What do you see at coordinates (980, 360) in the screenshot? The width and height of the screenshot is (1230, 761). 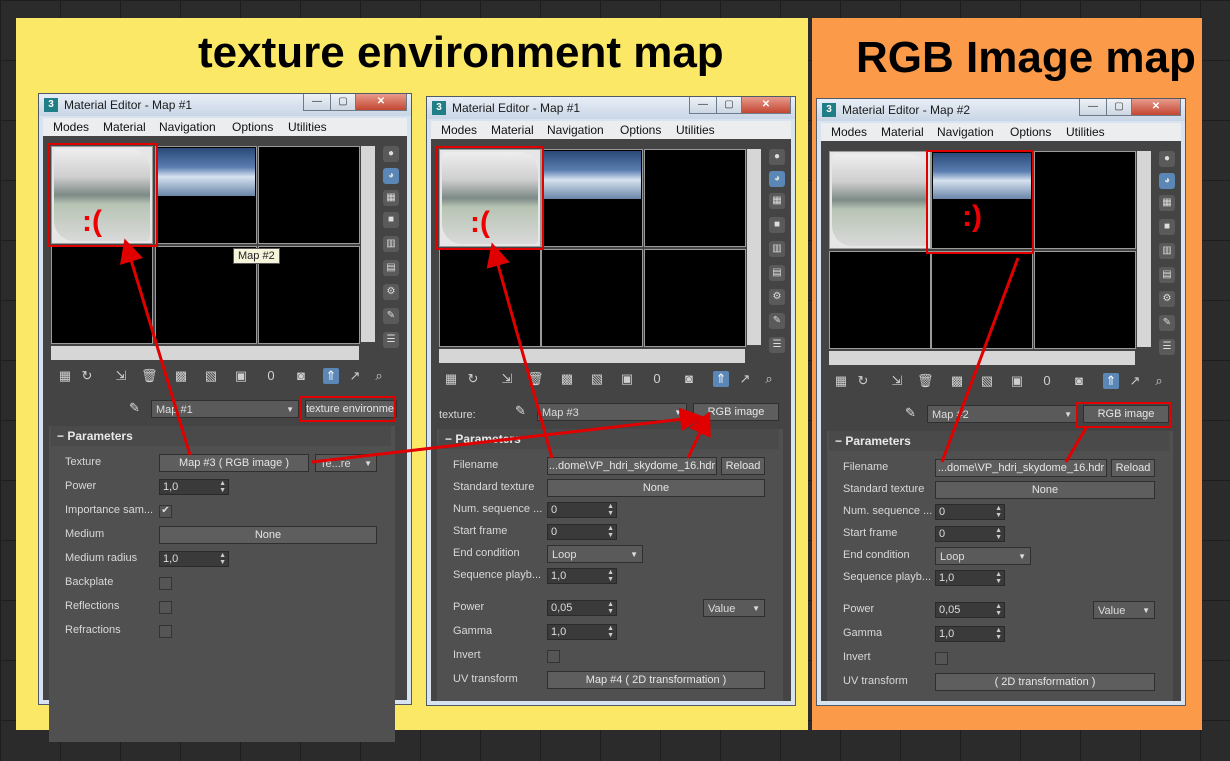 I see `arrow-win3-filename-to-slot` at bounding box center [980, 360].